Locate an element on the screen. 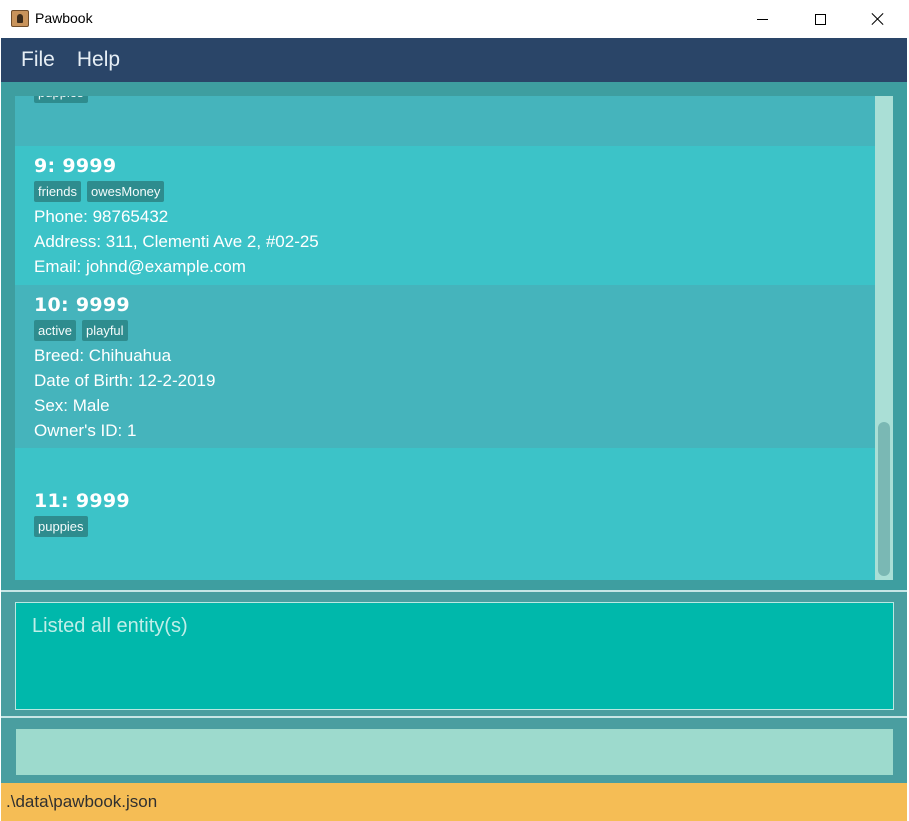 This screenshot has height=821, width=909. list-scrollbar is located at coordinates (884, 338).